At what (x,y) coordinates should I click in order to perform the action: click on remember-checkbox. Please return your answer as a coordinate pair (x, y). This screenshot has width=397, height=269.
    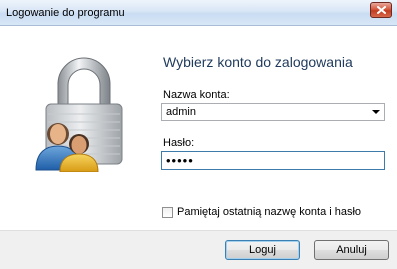
    Looking at the image, I should click on (167, 212).